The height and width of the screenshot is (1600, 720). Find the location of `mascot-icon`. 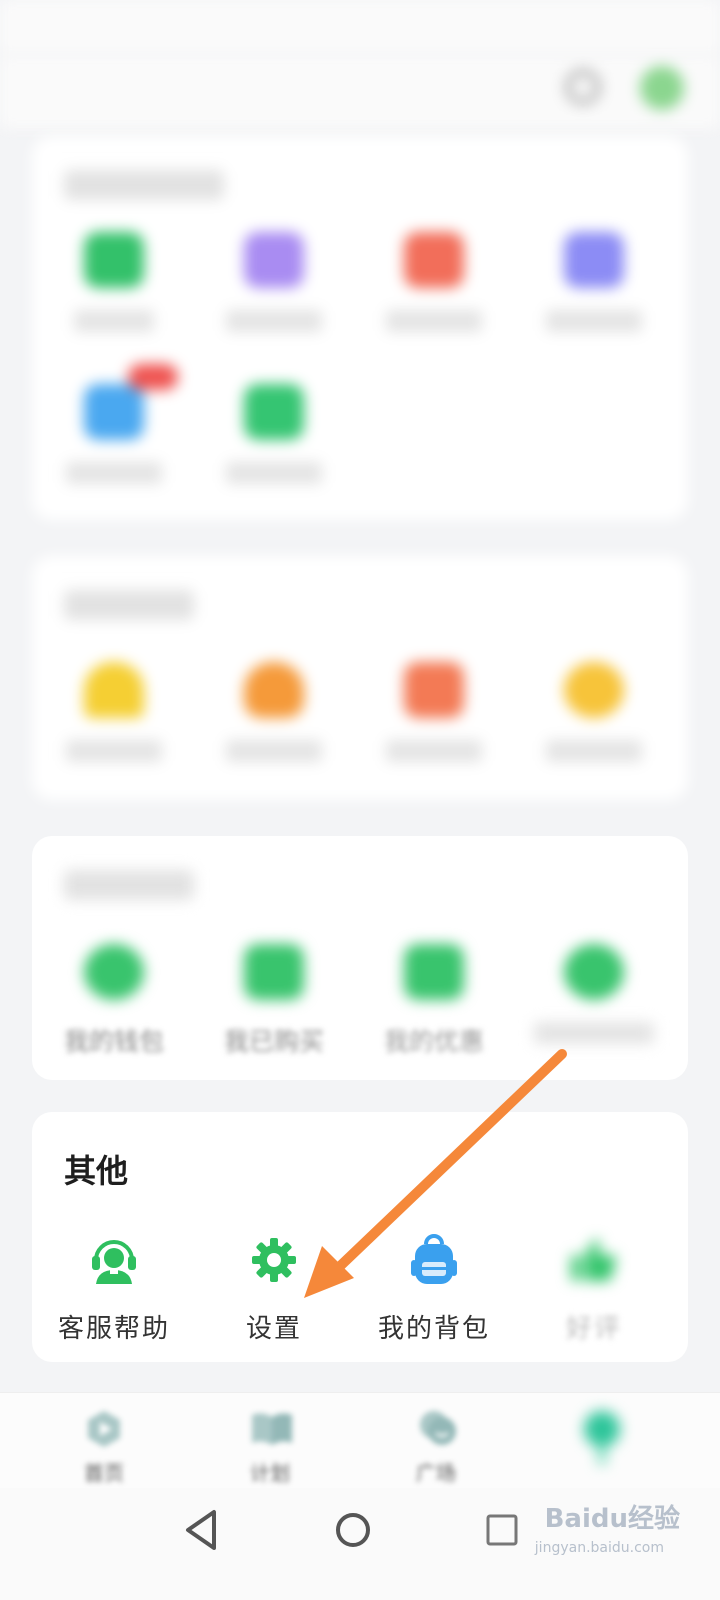

mascot-icon is located at coordinates (602, 1439).